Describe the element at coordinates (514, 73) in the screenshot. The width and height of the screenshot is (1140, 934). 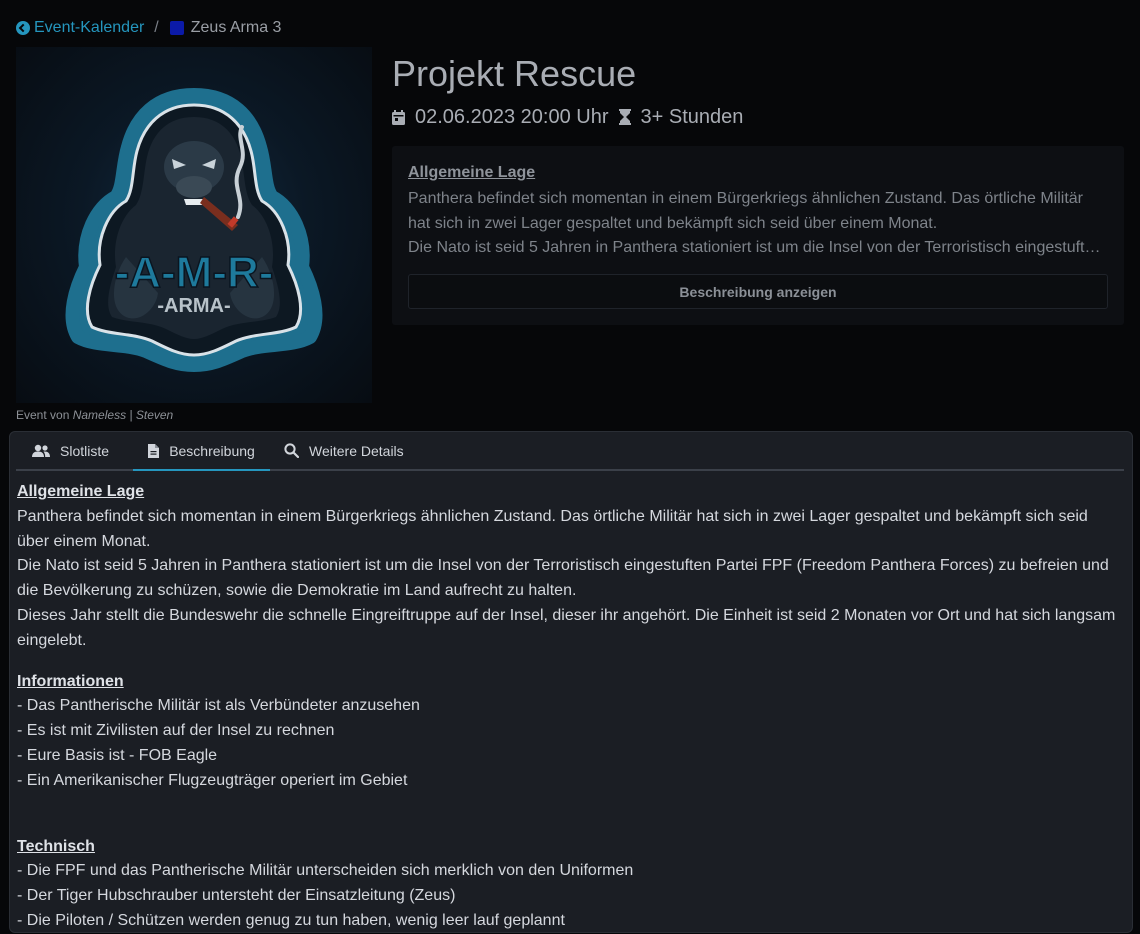
I see `event-title: Projekt Rescue` at that location.